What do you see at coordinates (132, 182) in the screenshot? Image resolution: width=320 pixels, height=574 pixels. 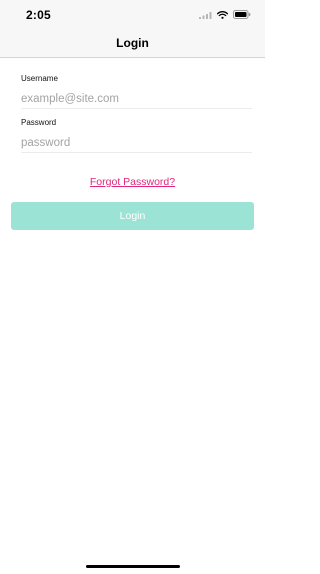 I see `forgot-password-link: Forgot Password?` at bounding box center [132, 182].